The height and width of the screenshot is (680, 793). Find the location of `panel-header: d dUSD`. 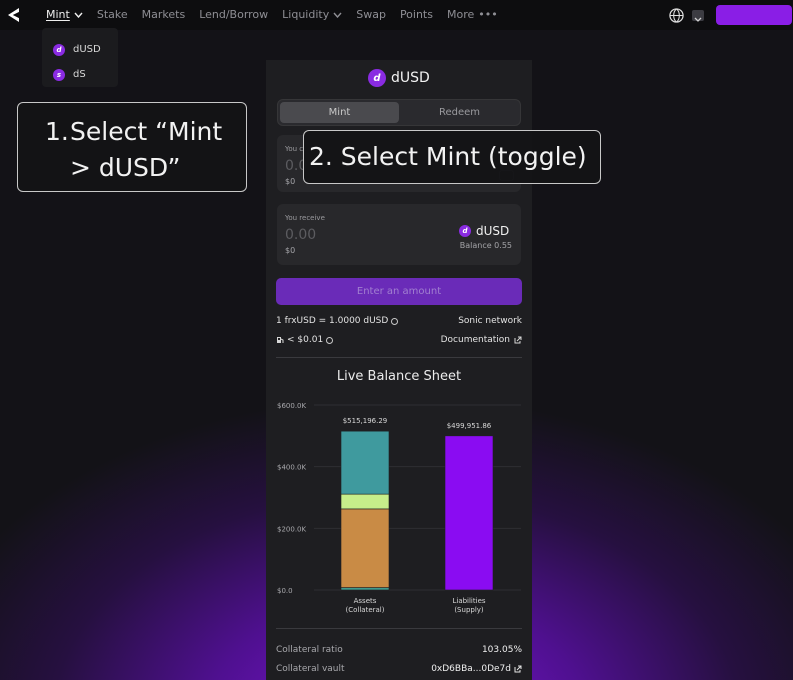

panel-header: d dUSD is located at coordinates (399, 78).